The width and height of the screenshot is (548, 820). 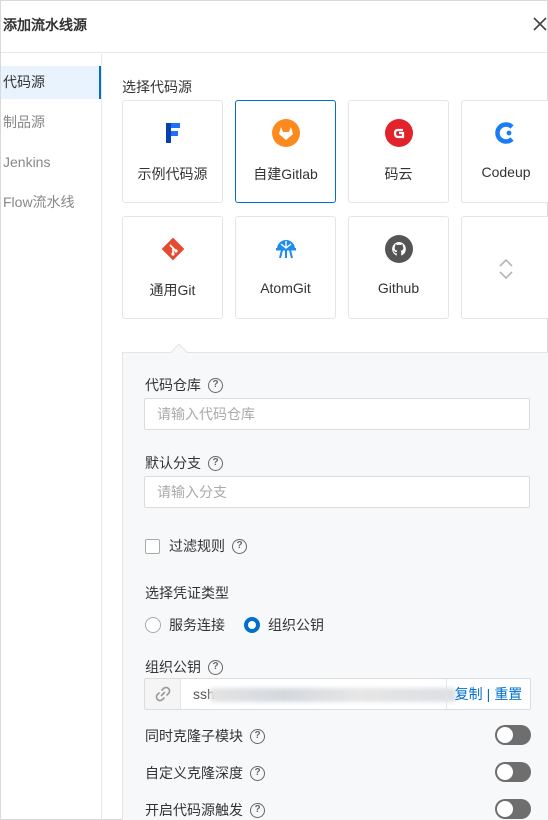 What do you see at coordinates (172, 151) in the screenshot?
I see `source-card-sample: 示例代码源` at bounding box center [172, 151].